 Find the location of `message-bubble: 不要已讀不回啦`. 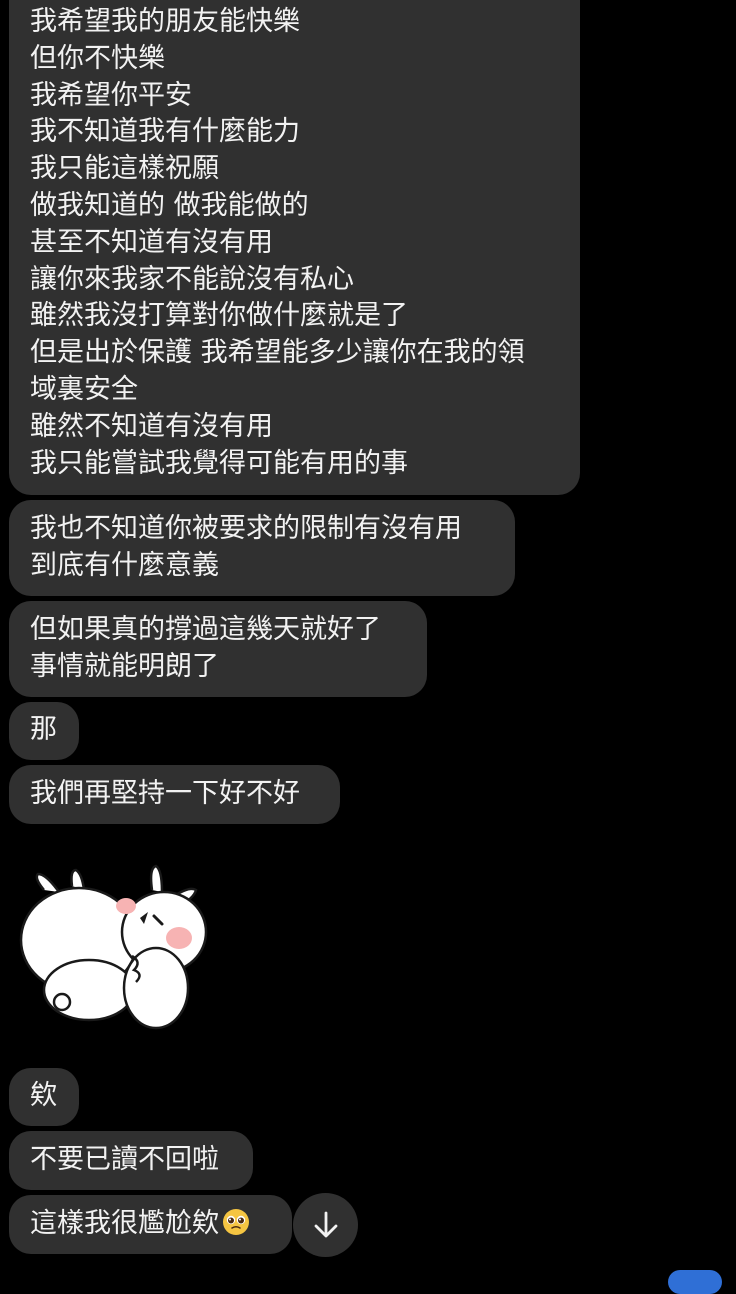

message-bubble: 不要已讀不回啦 is located at coordinates (131, 1160).